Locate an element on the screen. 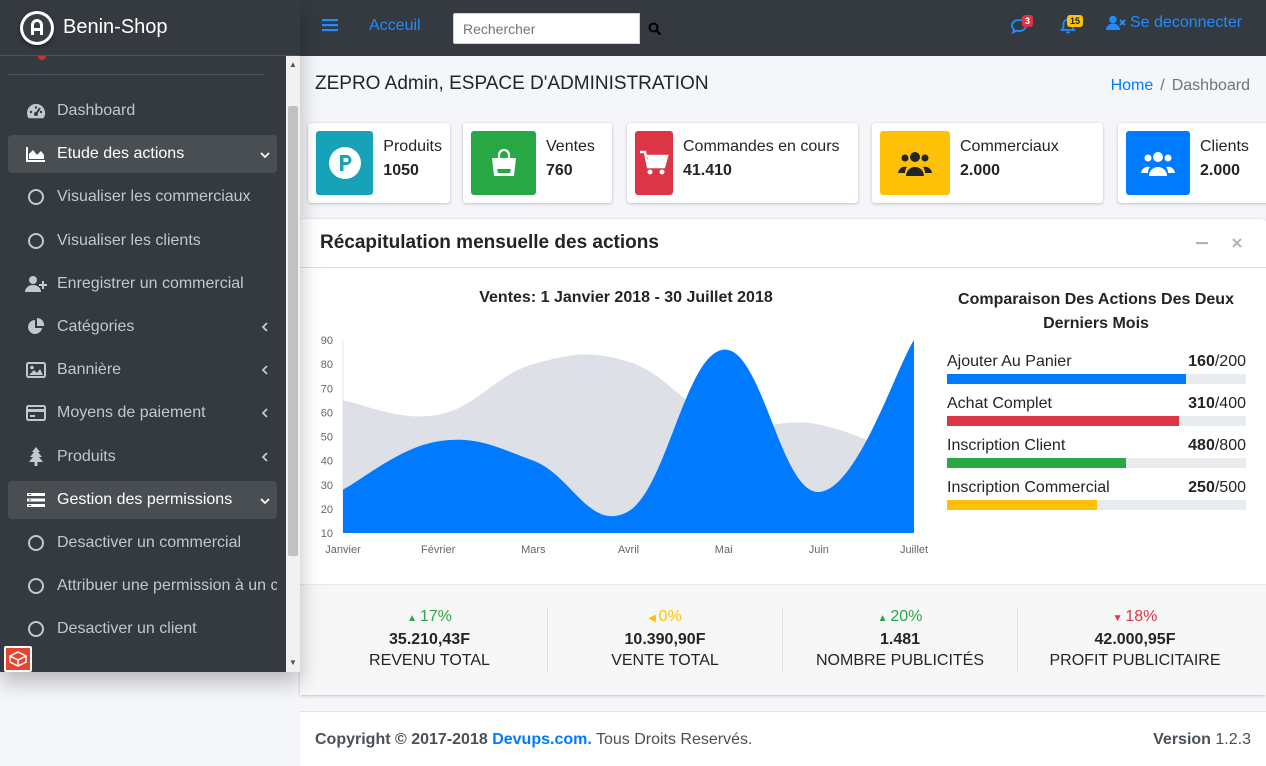  user-panel is located at coordinates (136, 65).